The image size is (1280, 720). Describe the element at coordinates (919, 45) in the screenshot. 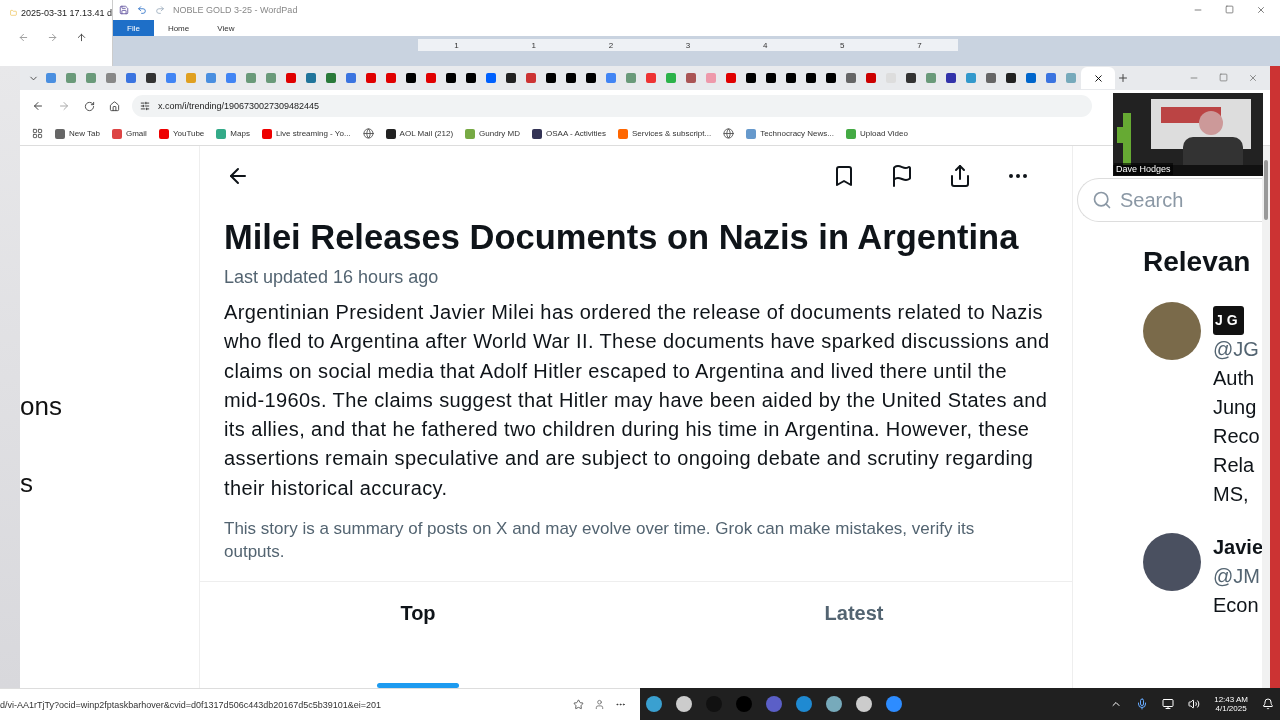

I see `ruler-number: 7` at that location.